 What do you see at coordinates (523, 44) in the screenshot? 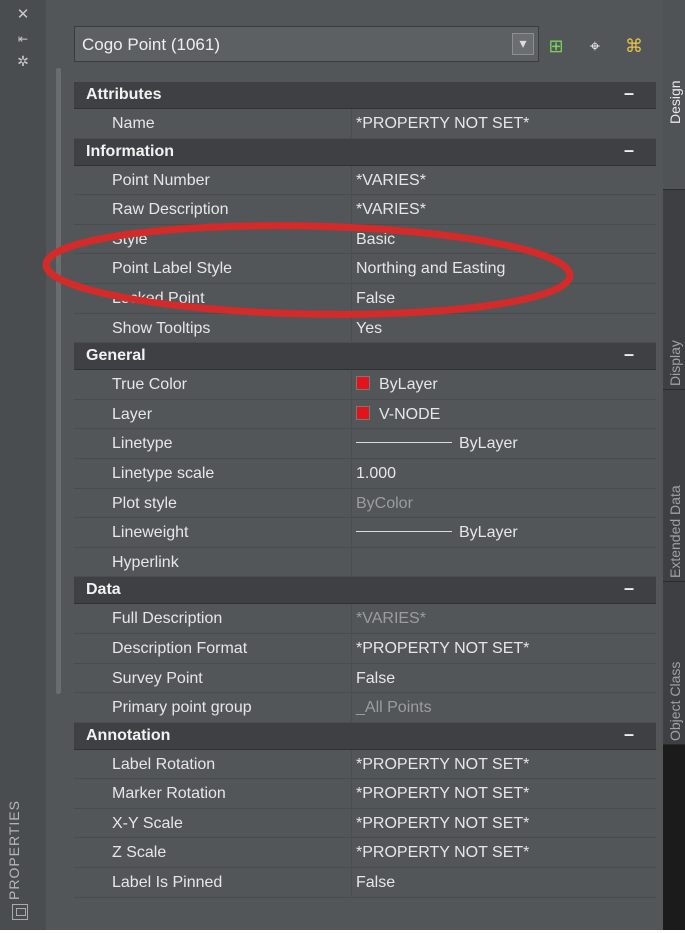
I see `dropdown-icon: ▾` at bounding box center [523, 44].